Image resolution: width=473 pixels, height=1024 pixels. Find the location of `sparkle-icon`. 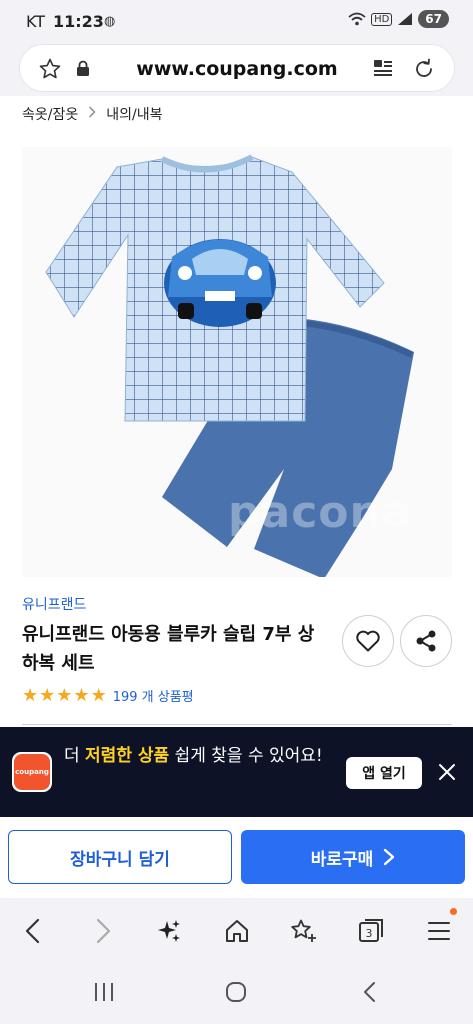

sparkle-icon is located at coordinates (169, 931).